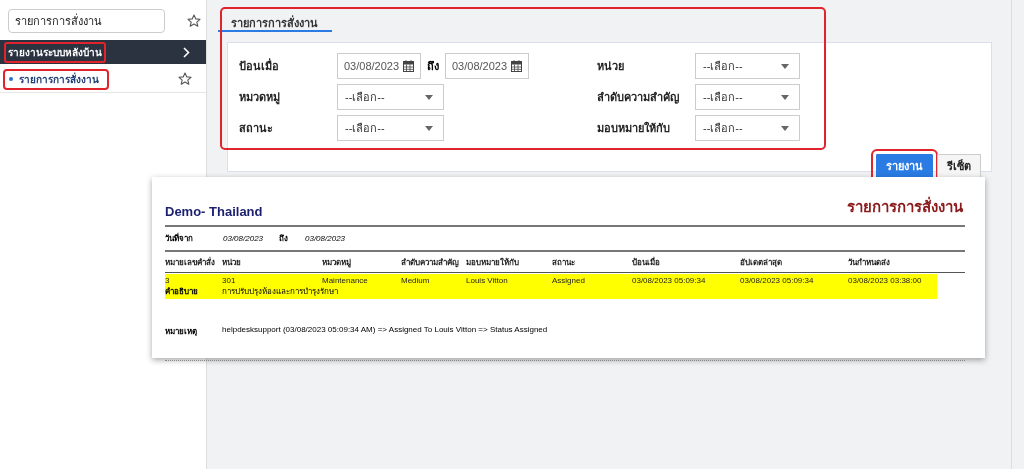  What do you see at coordinates (232, 262) in the screenshot?
I see `column-header: หน่วย` at bounding box center [232, 262].